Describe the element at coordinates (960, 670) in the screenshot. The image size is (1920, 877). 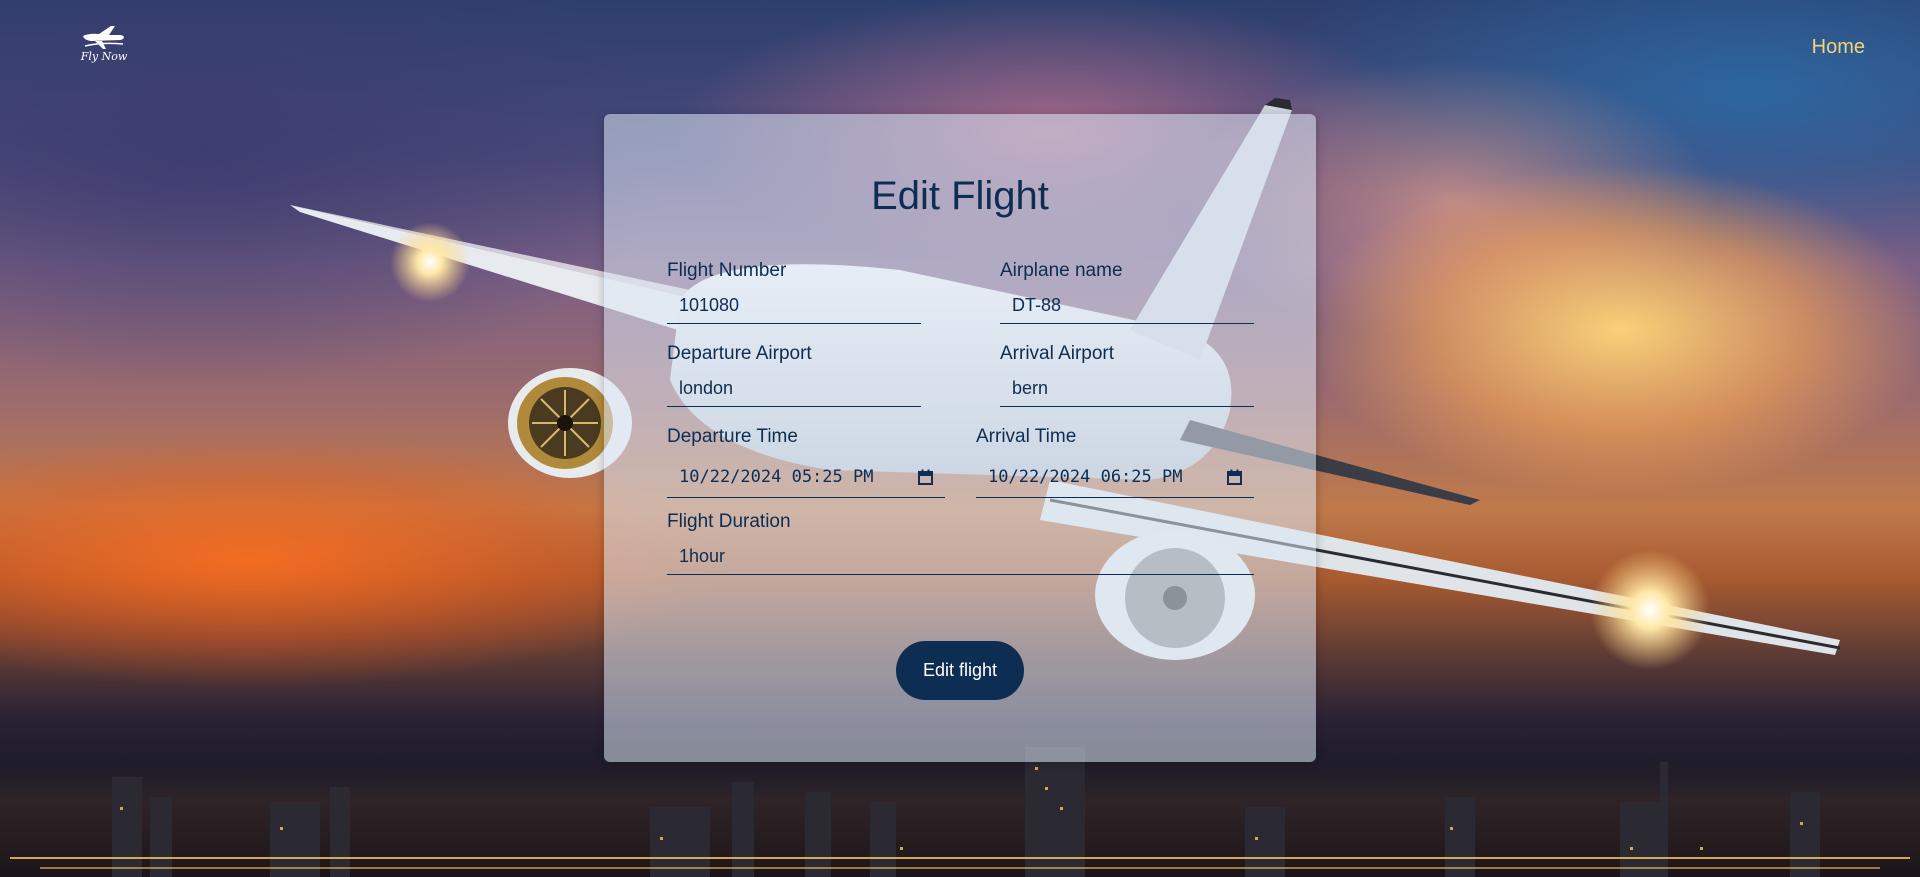
I see `edit-flight-button: Edit flight` at that location.